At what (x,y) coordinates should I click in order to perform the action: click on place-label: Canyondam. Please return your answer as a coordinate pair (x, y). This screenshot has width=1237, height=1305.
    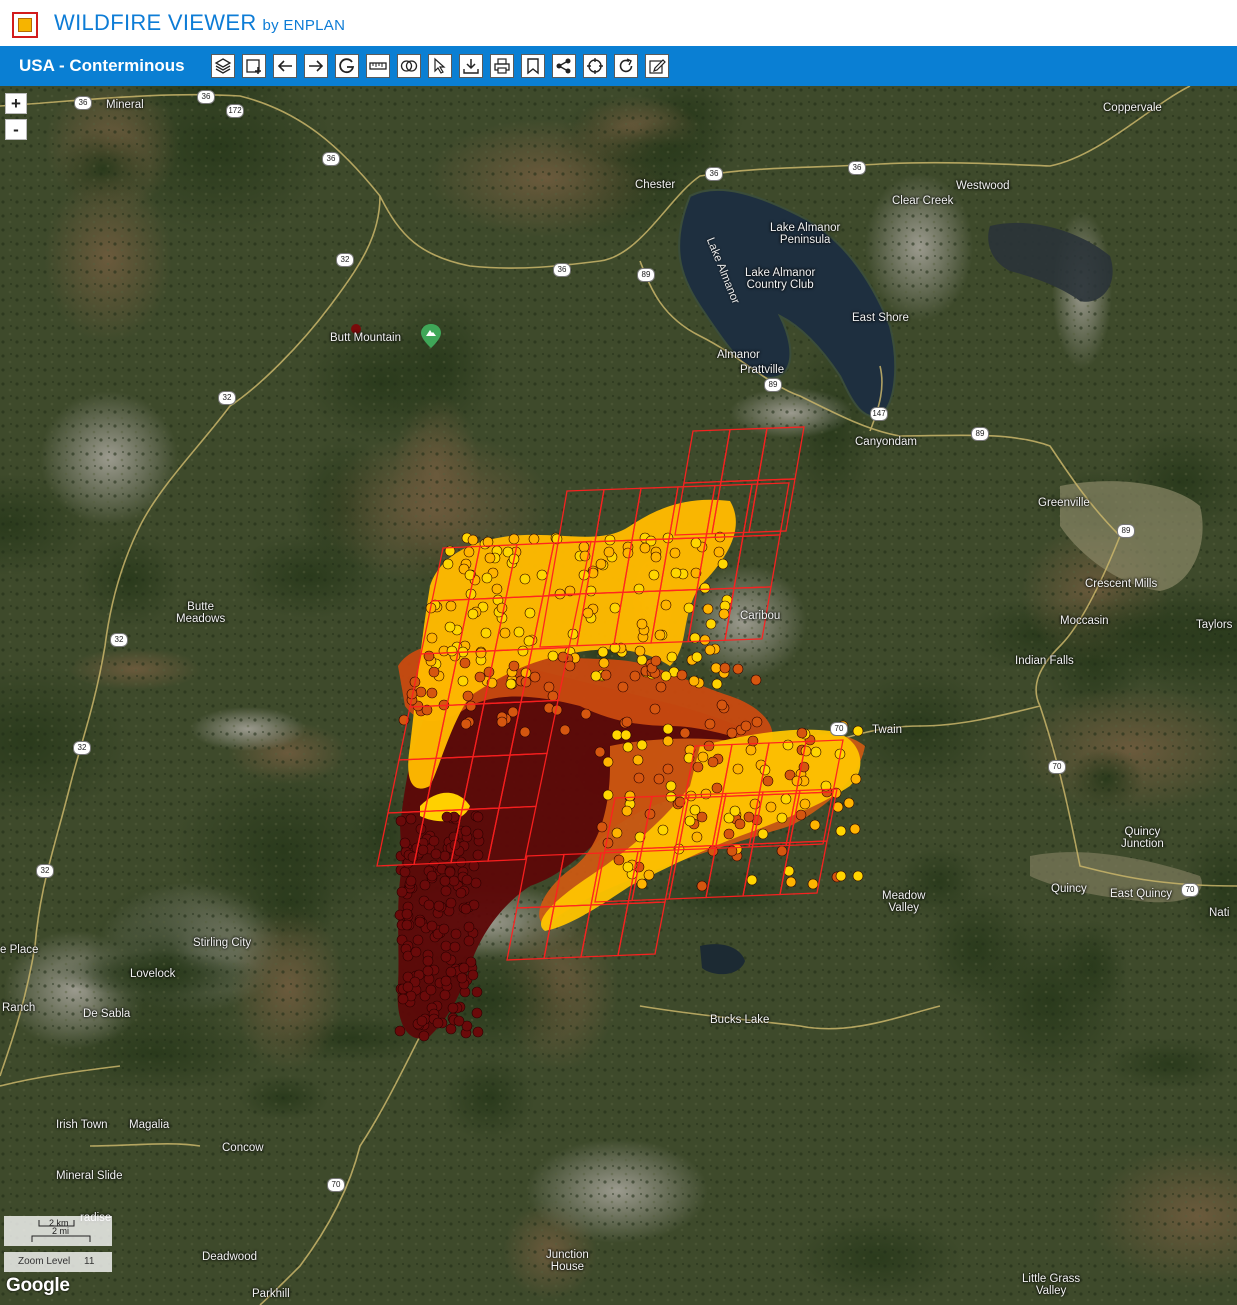
    Looking at the image, I should click on (886, 442).